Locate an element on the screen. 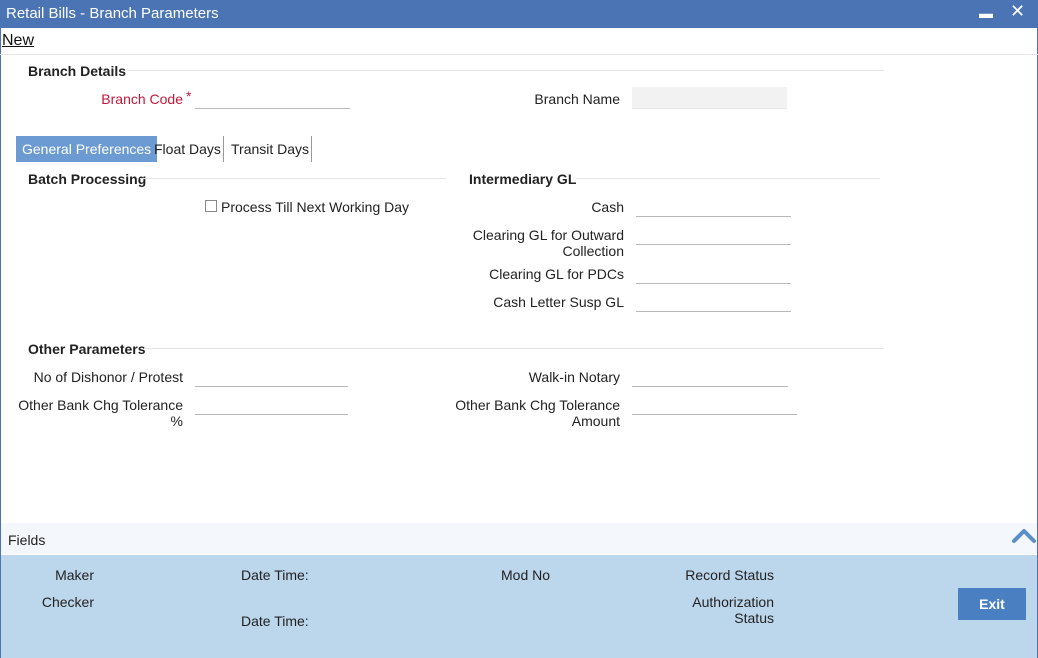 The image size is (1038, 658). branch-code-input is located at coordinates (272, 98).